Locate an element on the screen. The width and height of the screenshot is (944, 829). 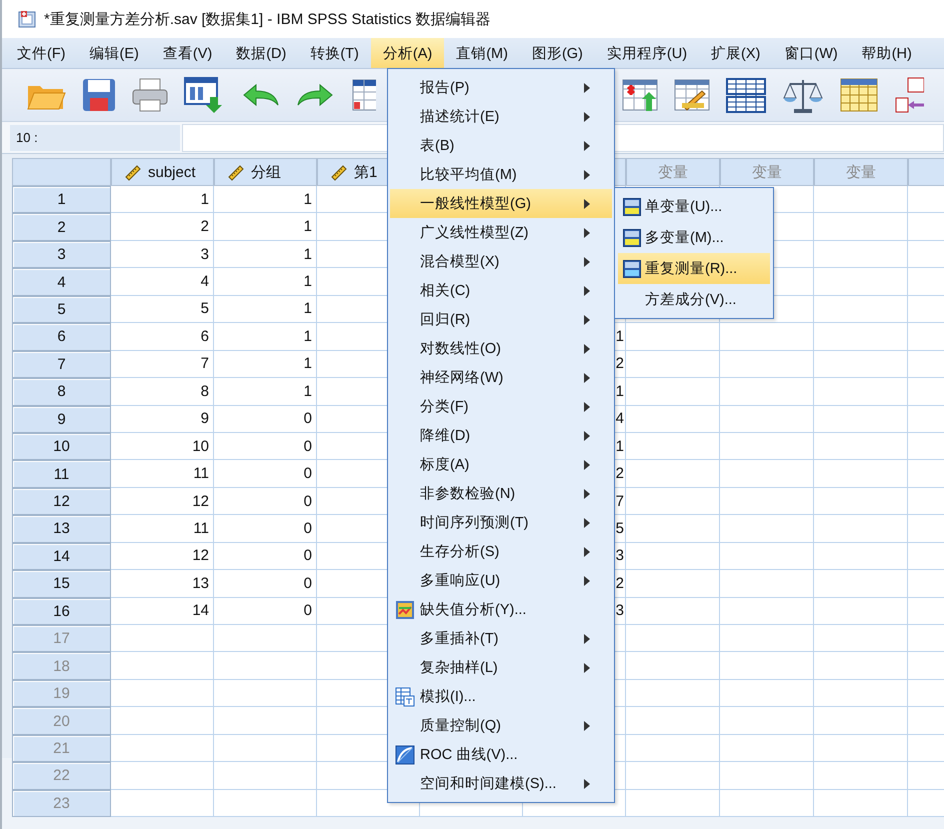
table-cell: 5 is located at coordinates (162, 310).